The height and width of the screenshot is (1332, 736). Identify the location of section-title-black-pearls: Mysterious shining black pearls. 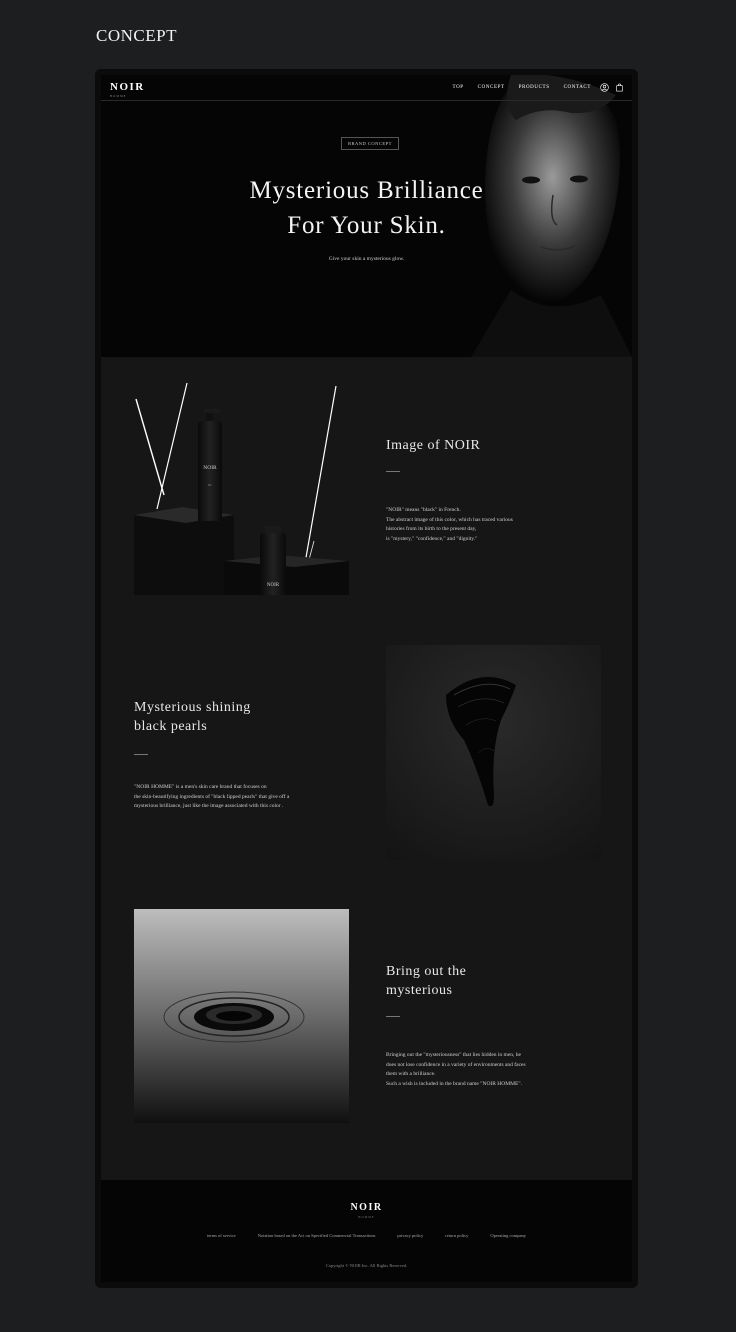
(192, 717).